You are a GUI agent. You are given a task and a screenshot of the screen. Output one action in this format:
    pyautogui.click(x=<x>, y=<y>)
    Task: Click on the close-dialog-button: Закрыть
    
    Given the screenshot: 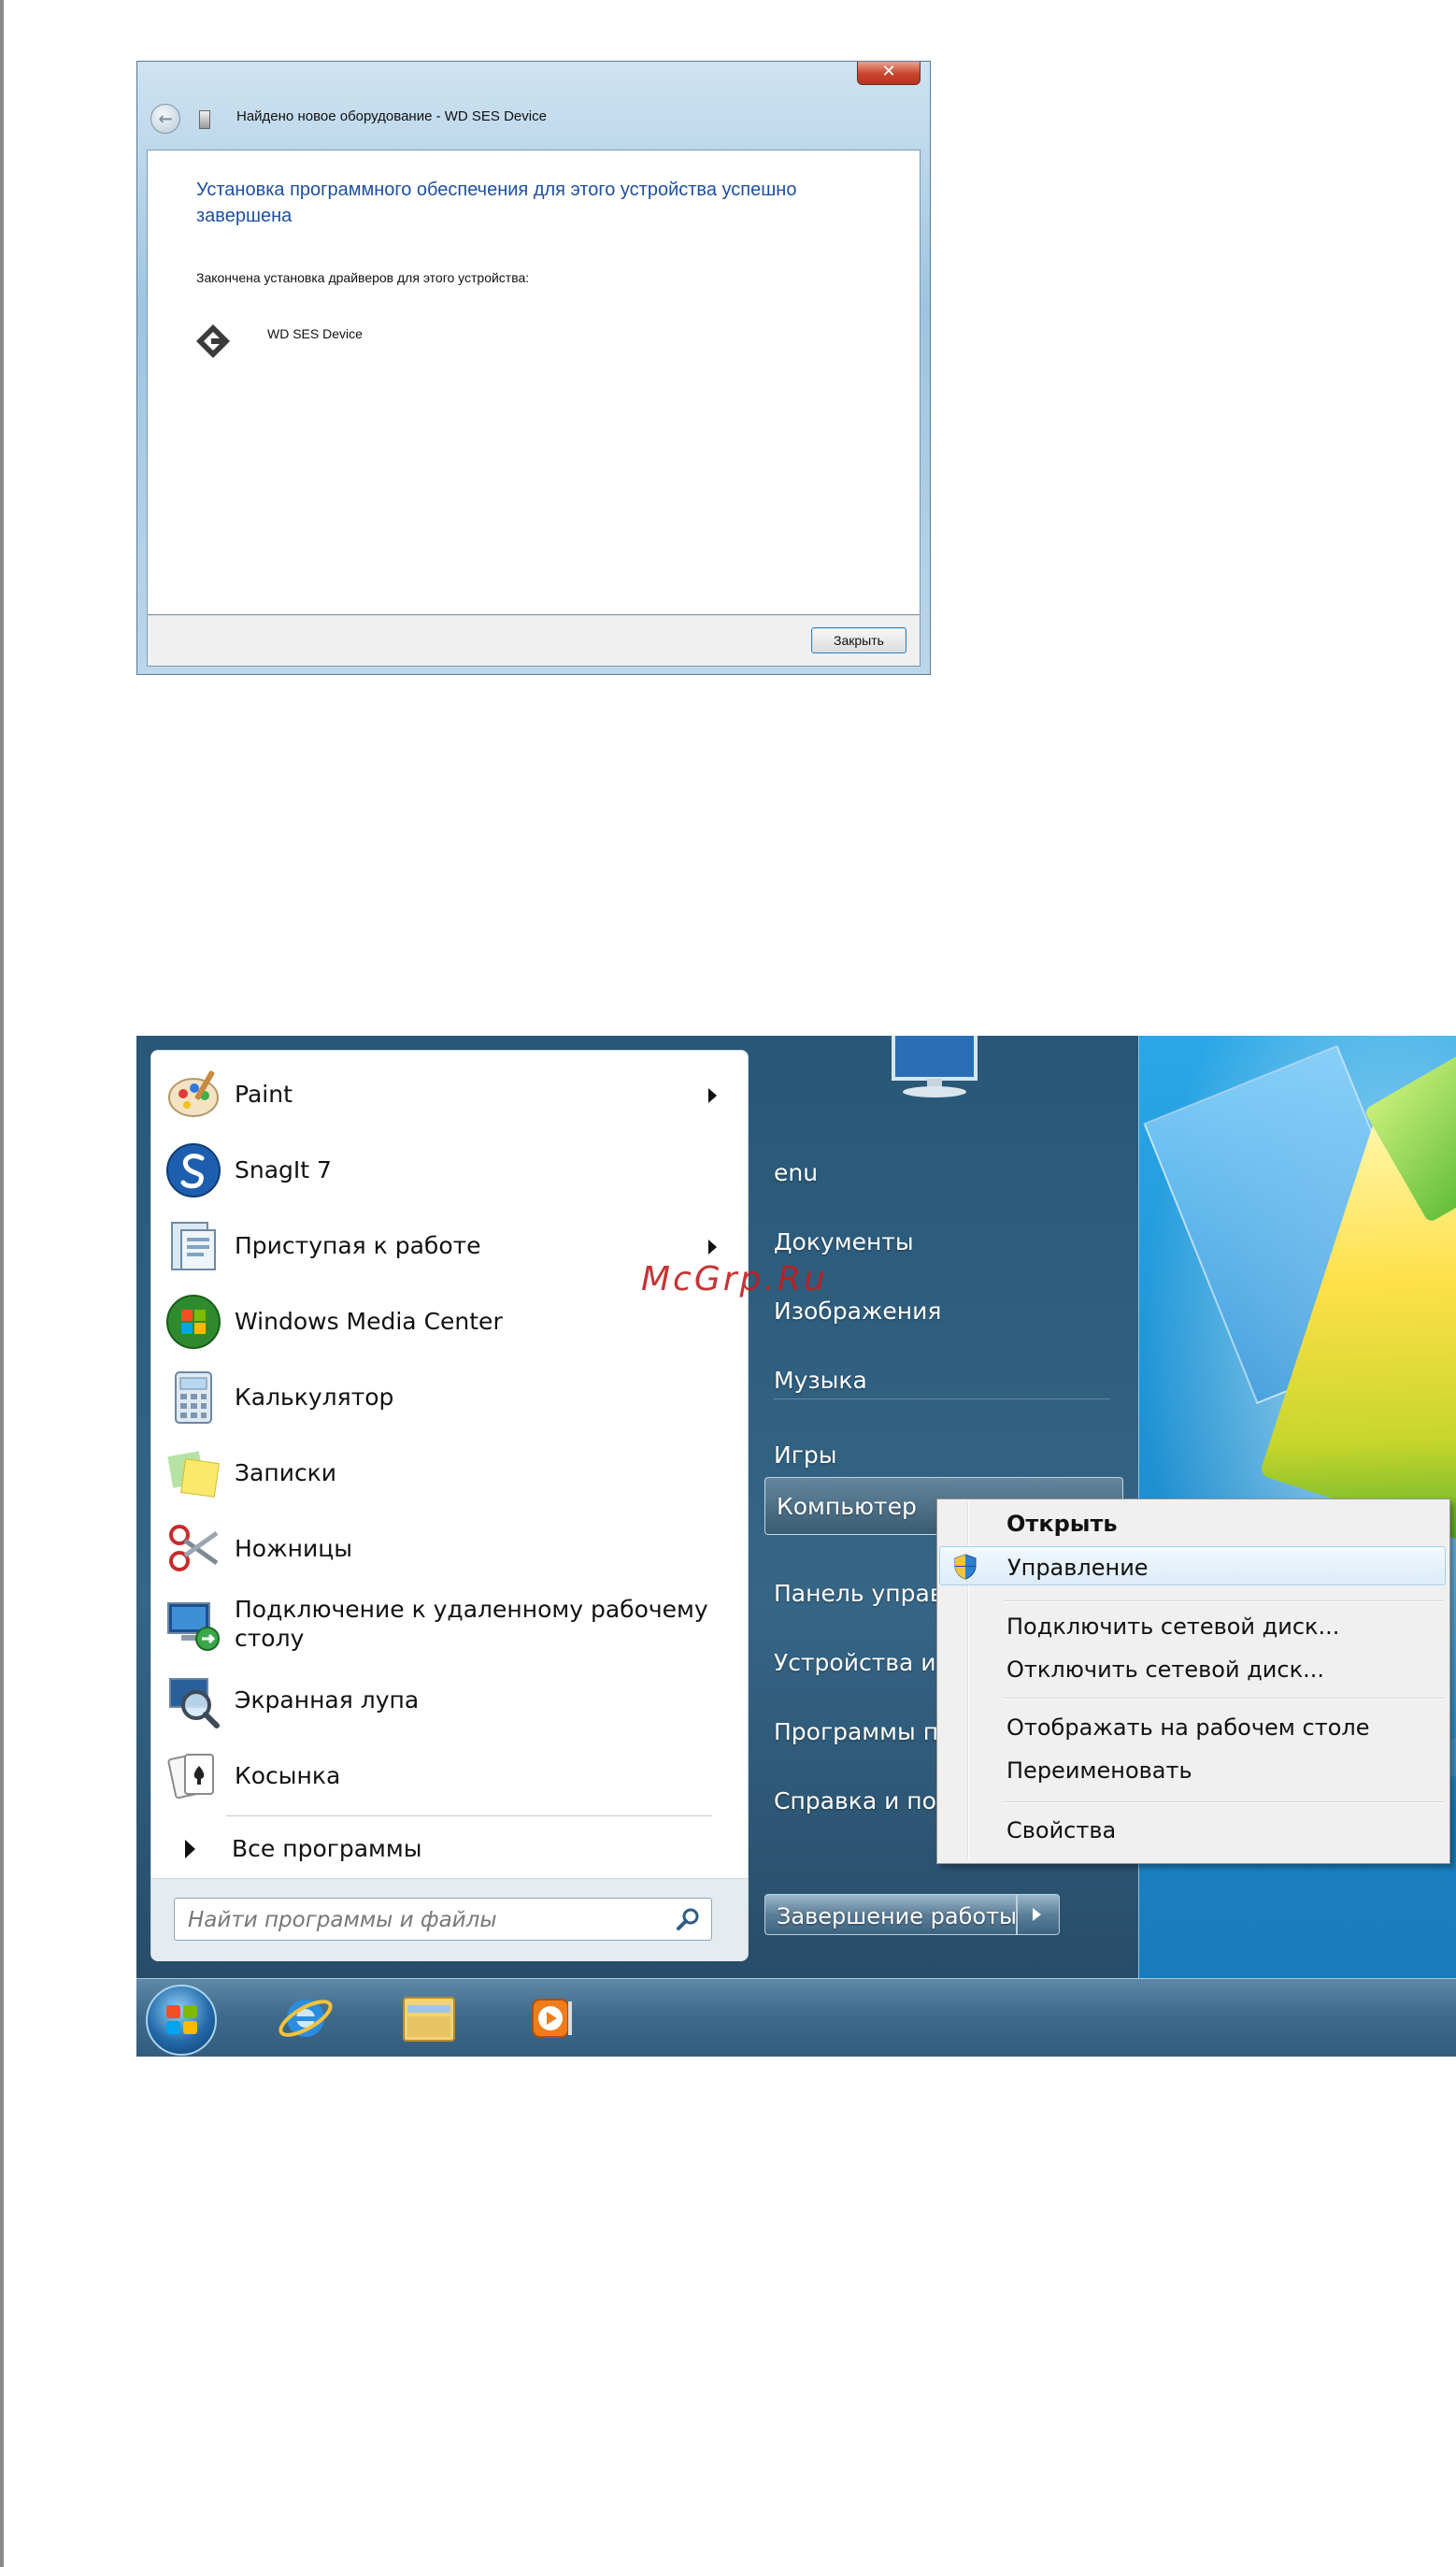 What is the action you would take?
    pyautogui.click(x=858, y=640)
    